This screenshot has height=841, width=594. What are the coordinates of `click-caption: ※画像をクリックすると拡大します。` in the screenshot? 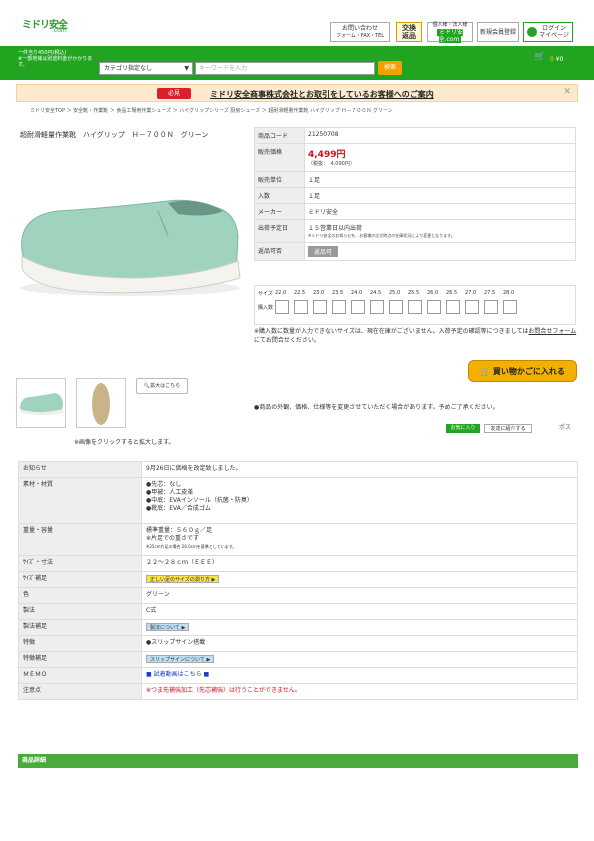 It's located at (124, 442).